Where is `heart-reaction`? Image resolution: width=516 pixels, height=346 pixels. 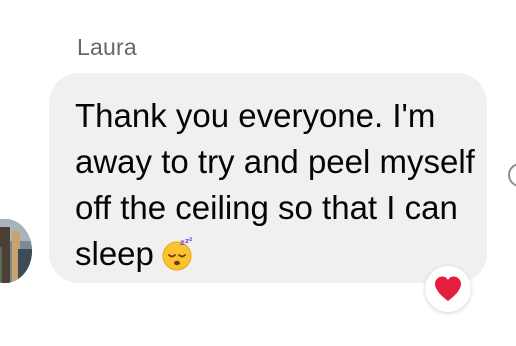
heart-reaction is located at coordinates (448, 289).